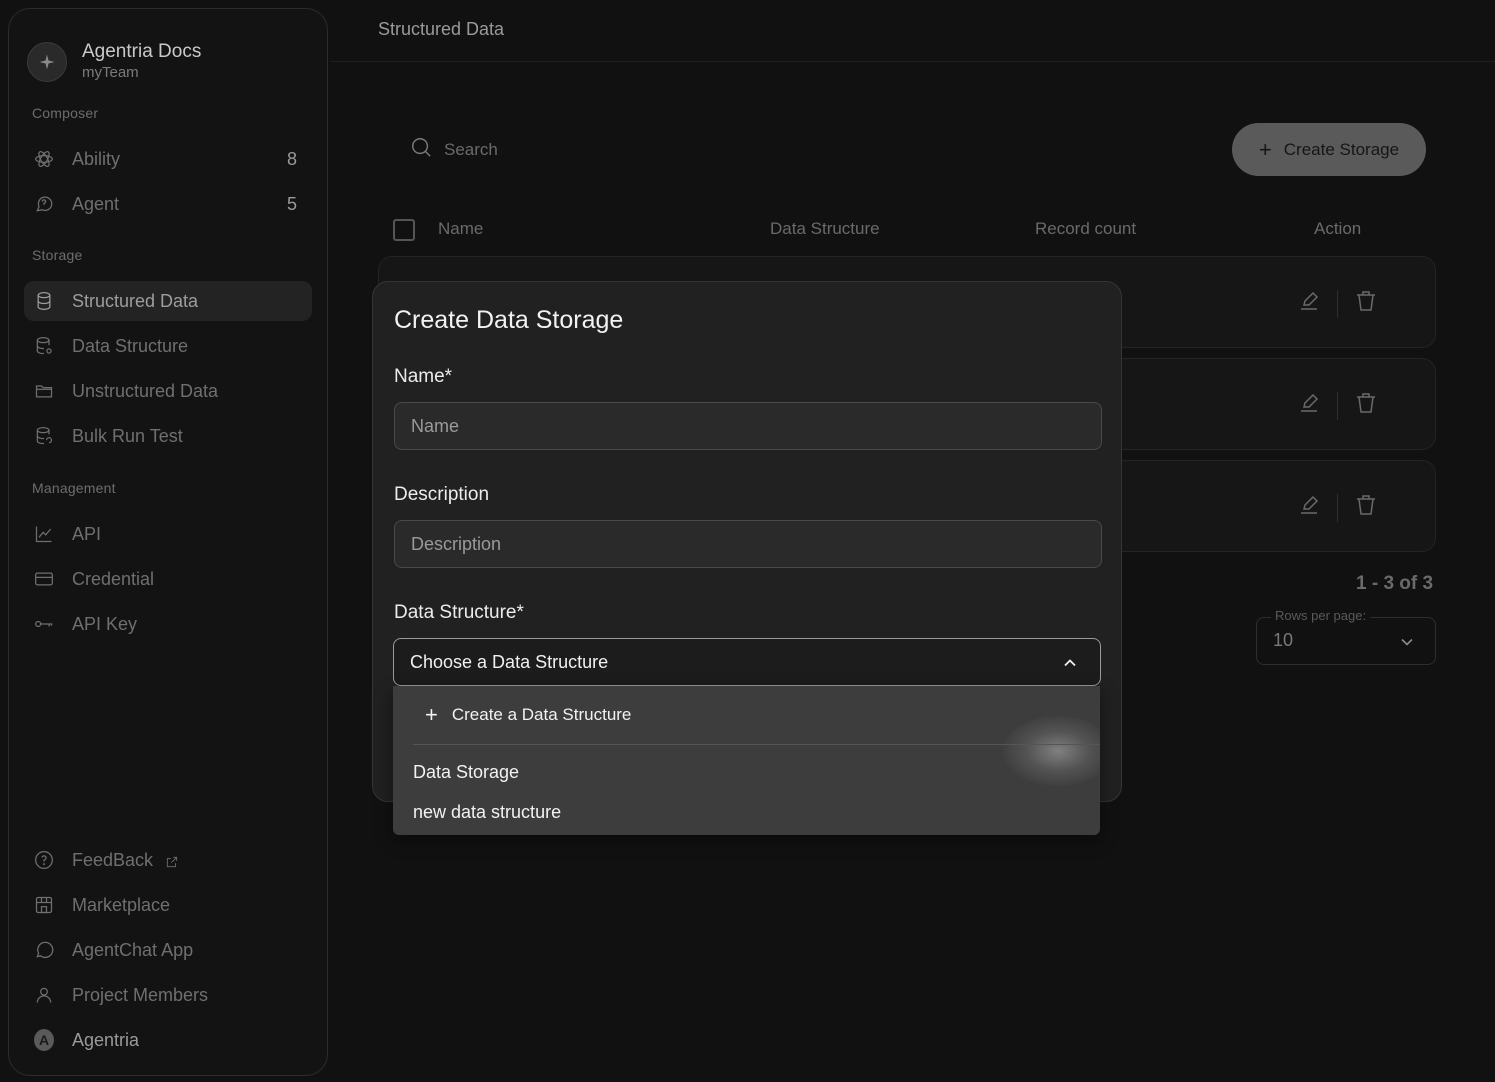  I want to click on search-input: Search, so click(471, 150).